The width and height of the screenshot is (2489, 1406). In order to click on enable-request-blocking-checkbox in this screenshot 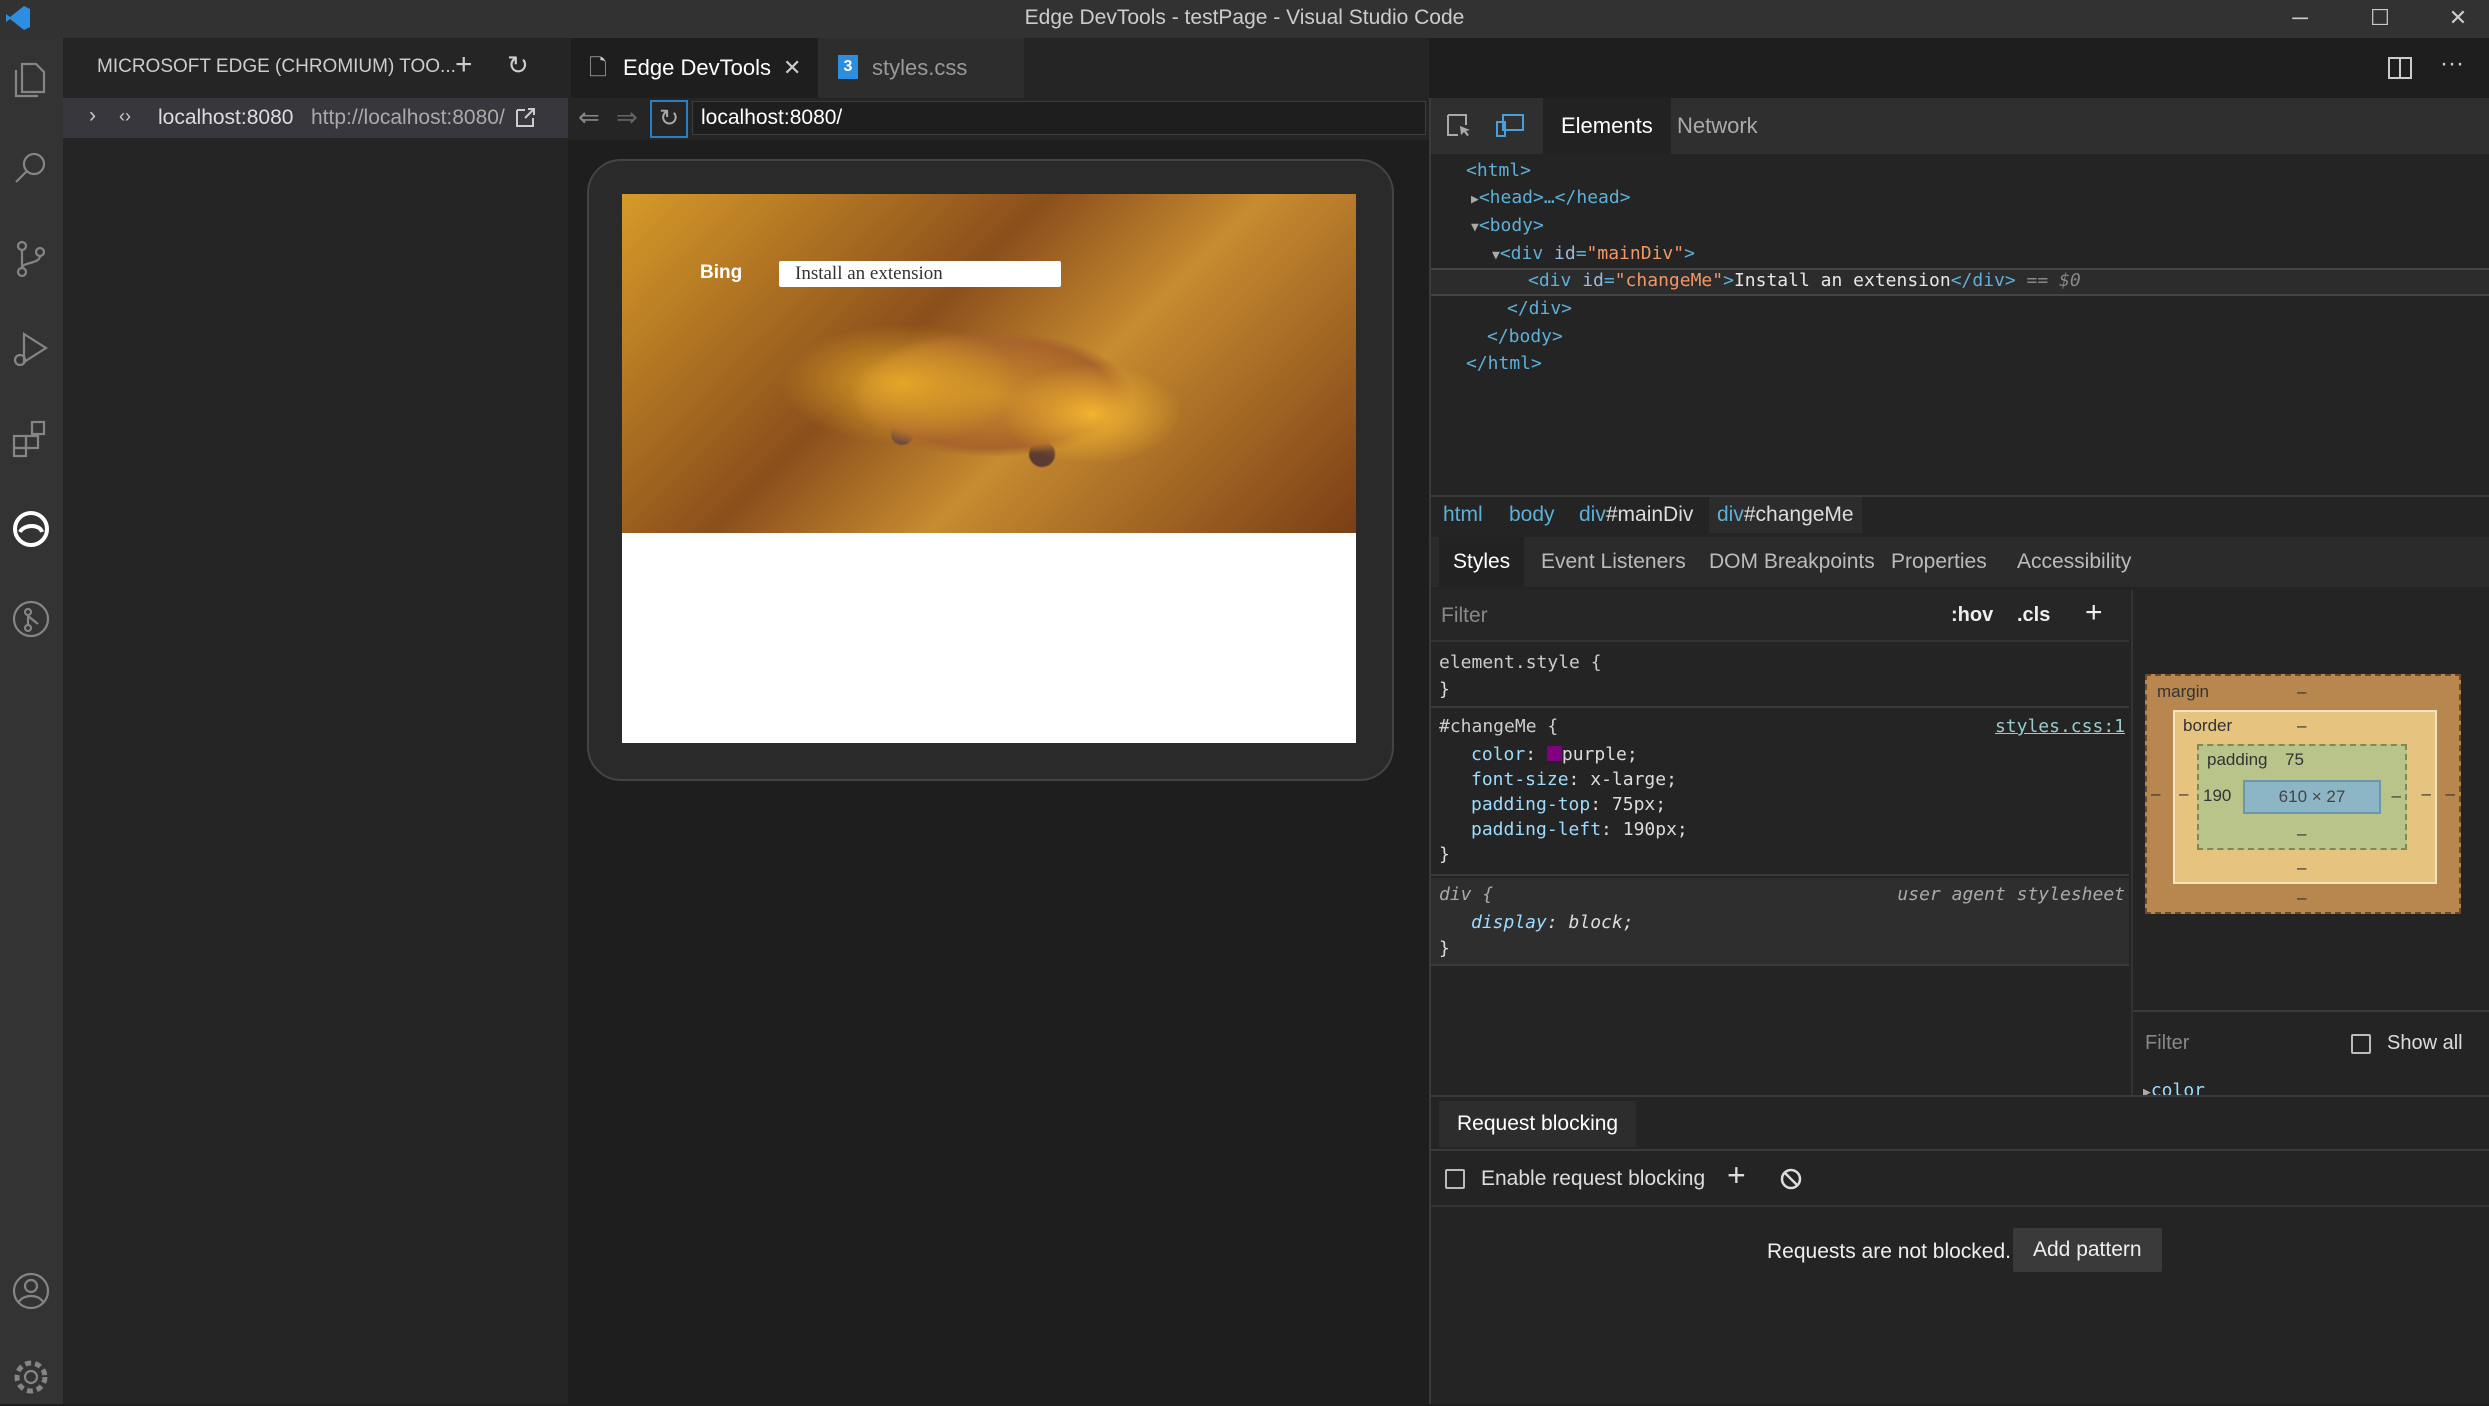, I will do `click(1455, 1179)`.